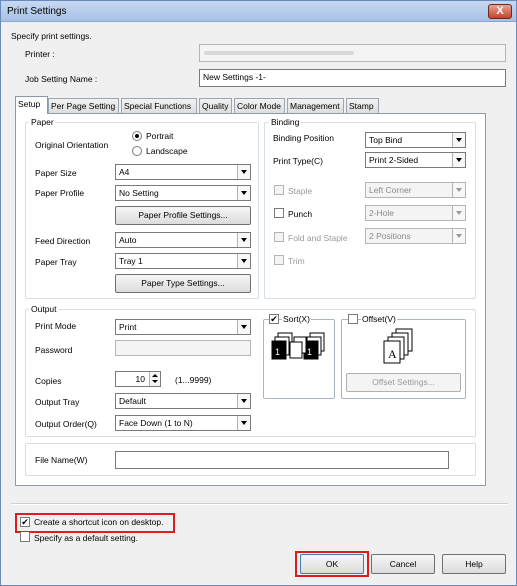 This screenshot has height=586, width=517. Describe the element at coordinates (415, 140) in the screenshot. I see `binding-position-select: Top Bind` at that location.